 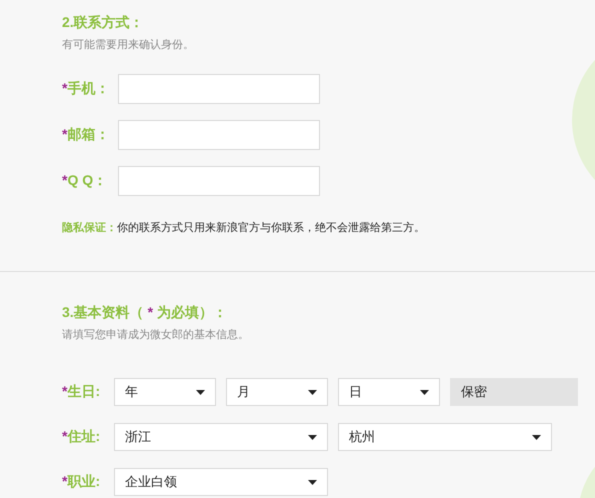 What do you see at coordinates (165, 392) in the screenshot?
I see `dropdown: 年` at bounding box center [165, 392].